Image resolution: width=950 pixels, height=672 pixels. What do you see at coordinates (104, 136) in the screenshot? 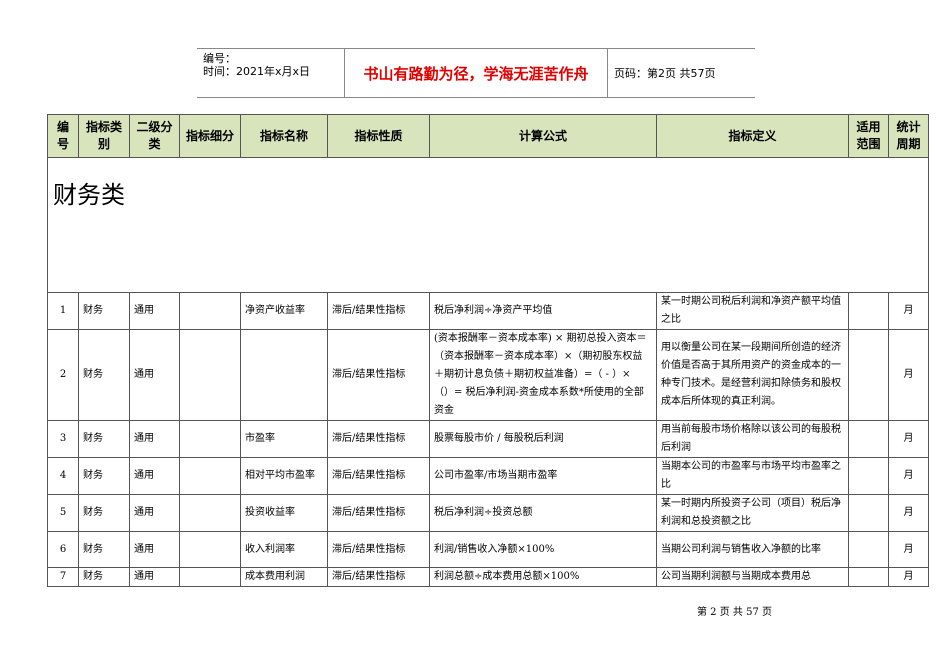
I see `column-header: 指标类别` at bounding box center [104, 136].